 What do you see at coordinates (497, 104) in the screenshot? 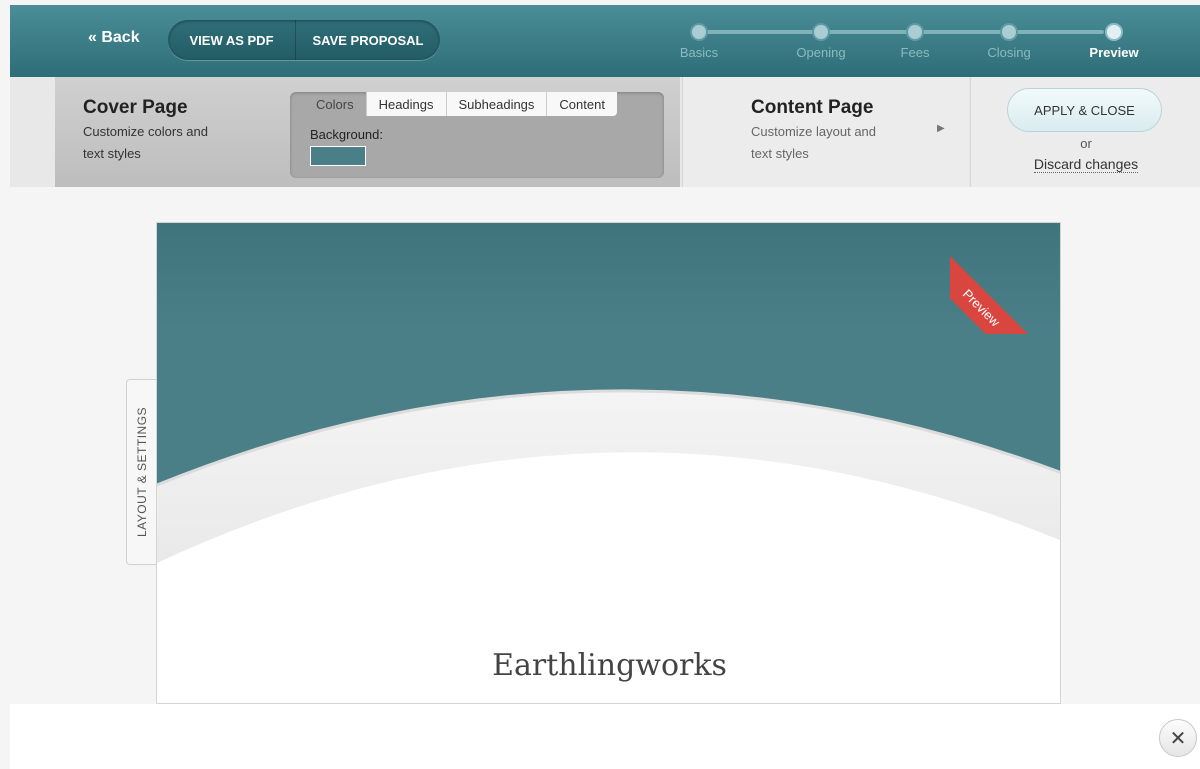
I see `tab-subheadings: Subheadings` at bounding box center [497, 104].